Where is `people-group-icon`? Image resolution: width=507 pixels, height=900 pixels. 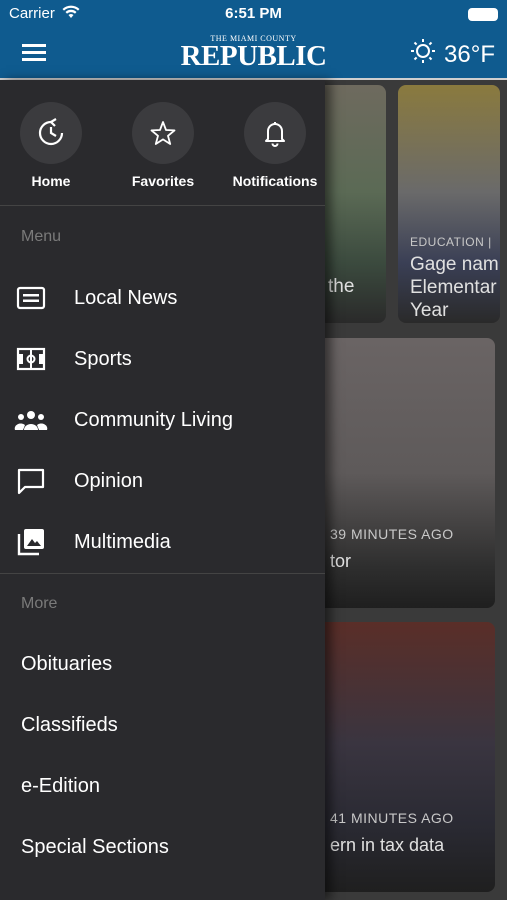 people-group-icon is located at coordinates (31, 420).